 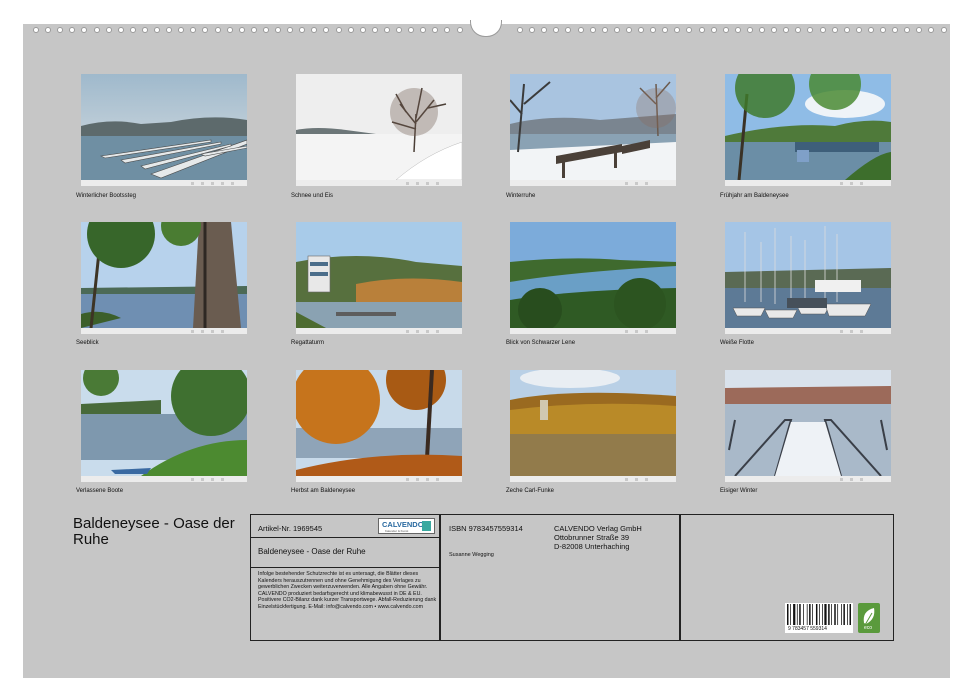 I want to click on logo-wordmark: CALVENDO, so click(x=403, y=524).